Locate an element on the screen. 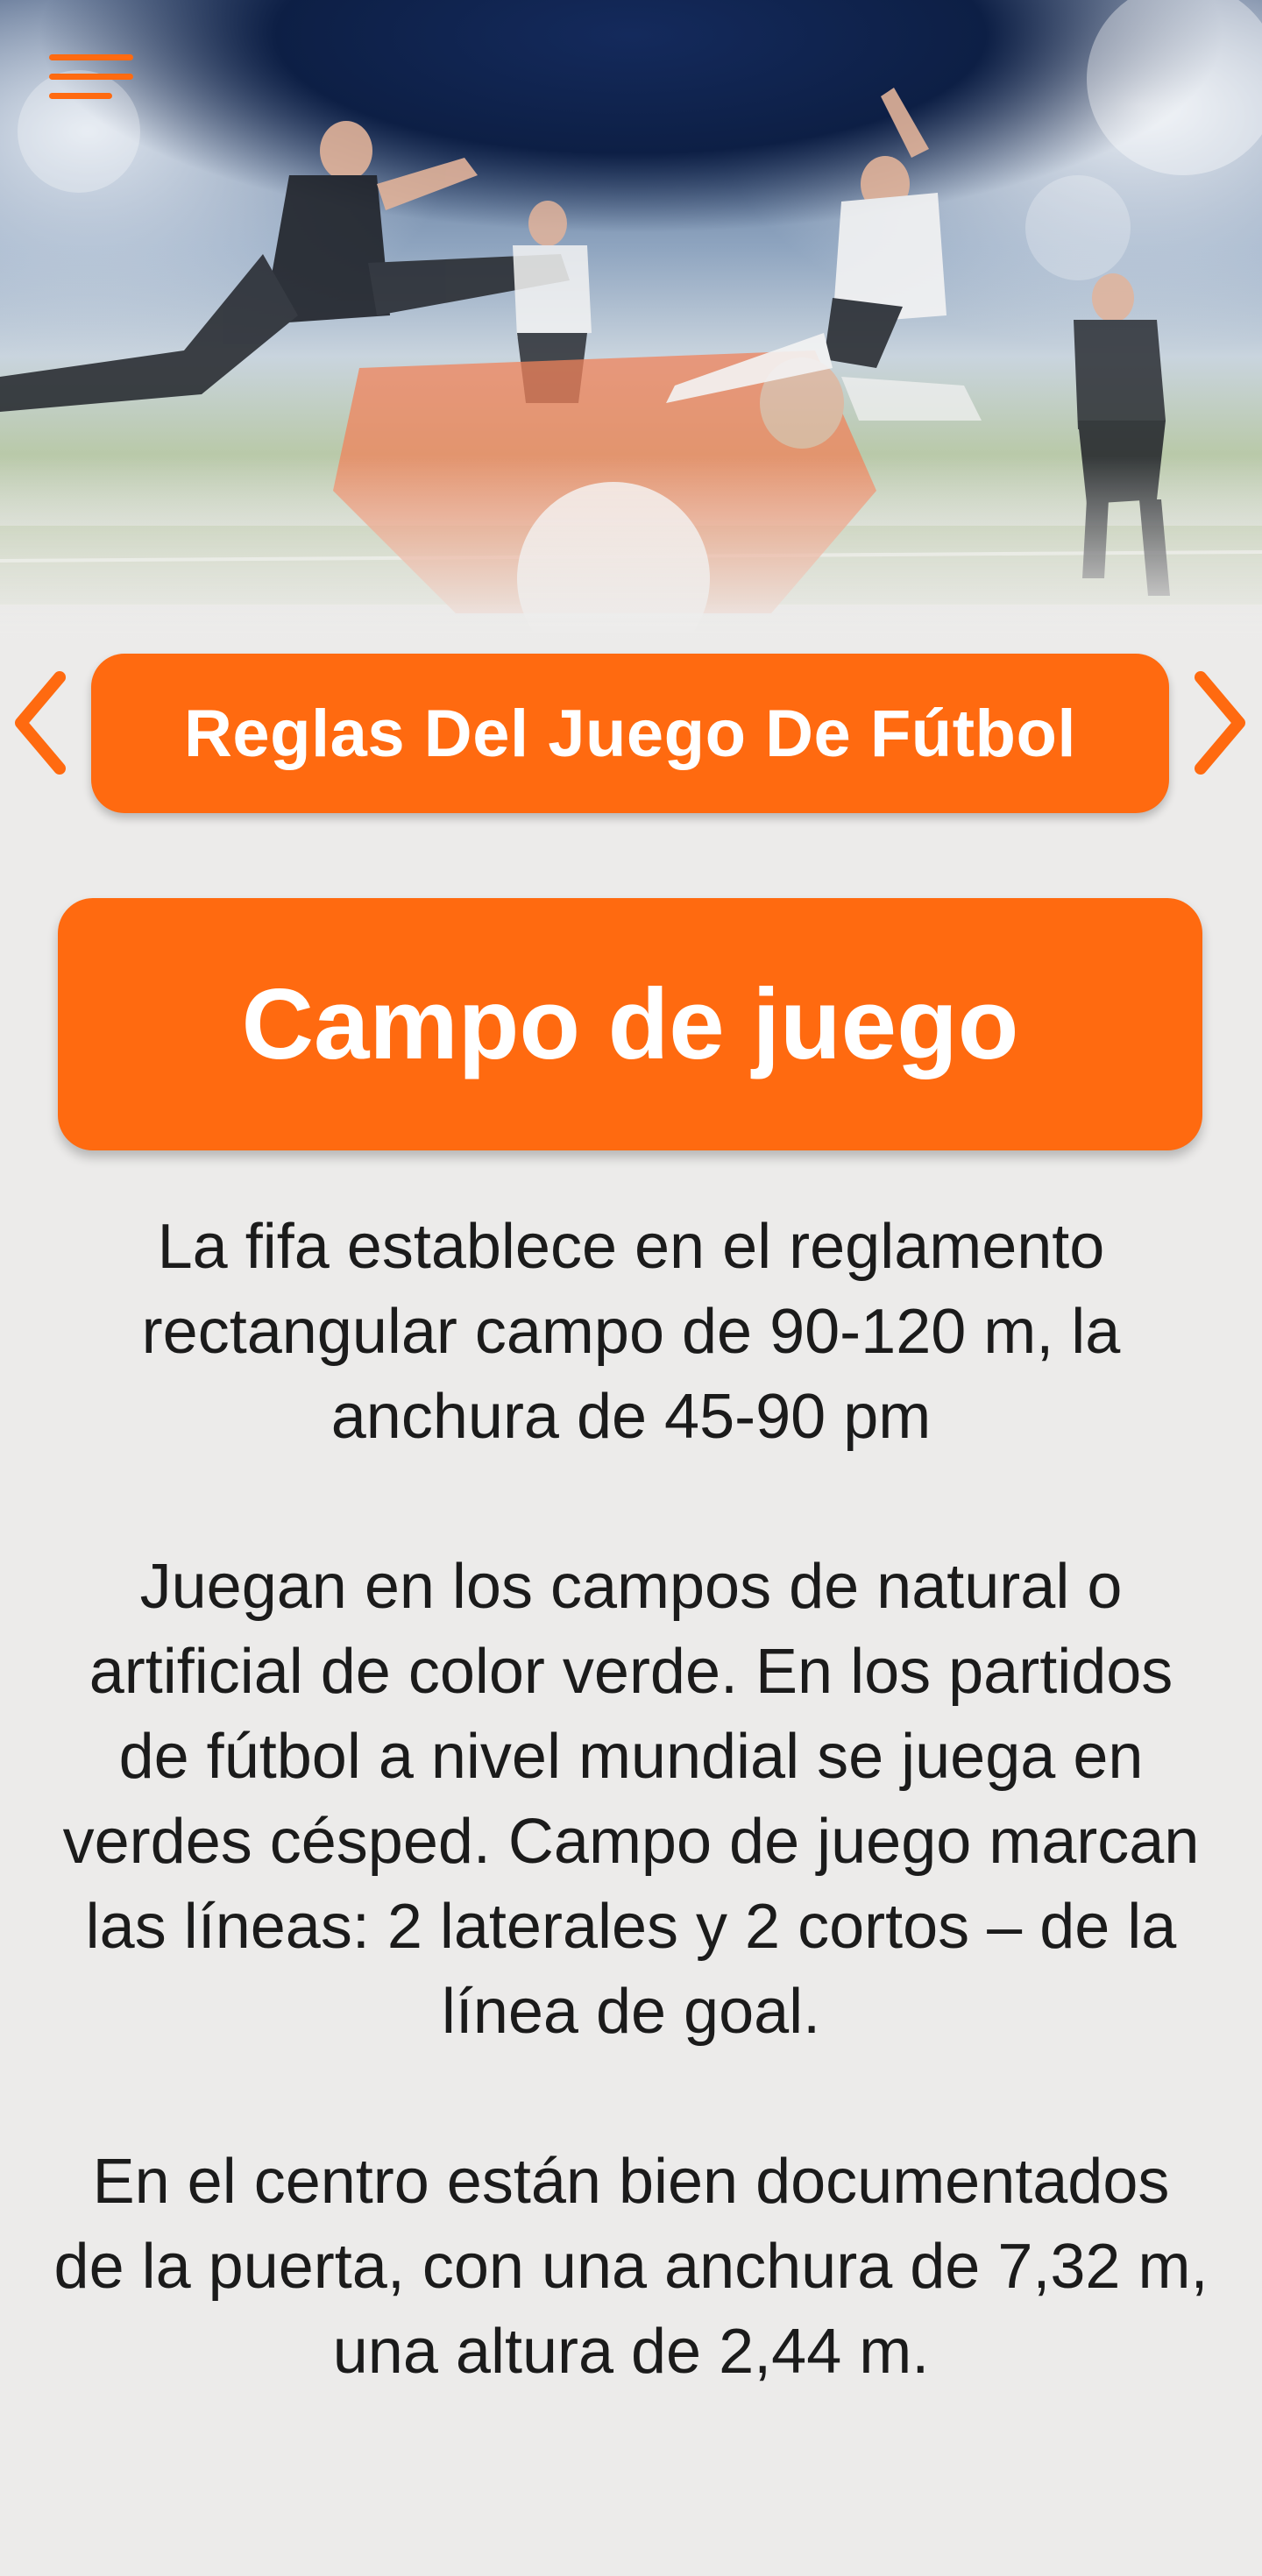 This screenshot has width=1262, height=2576. page-title-banner: Reglas Del Juego De Fútbol is located at coordinates (630, 733).